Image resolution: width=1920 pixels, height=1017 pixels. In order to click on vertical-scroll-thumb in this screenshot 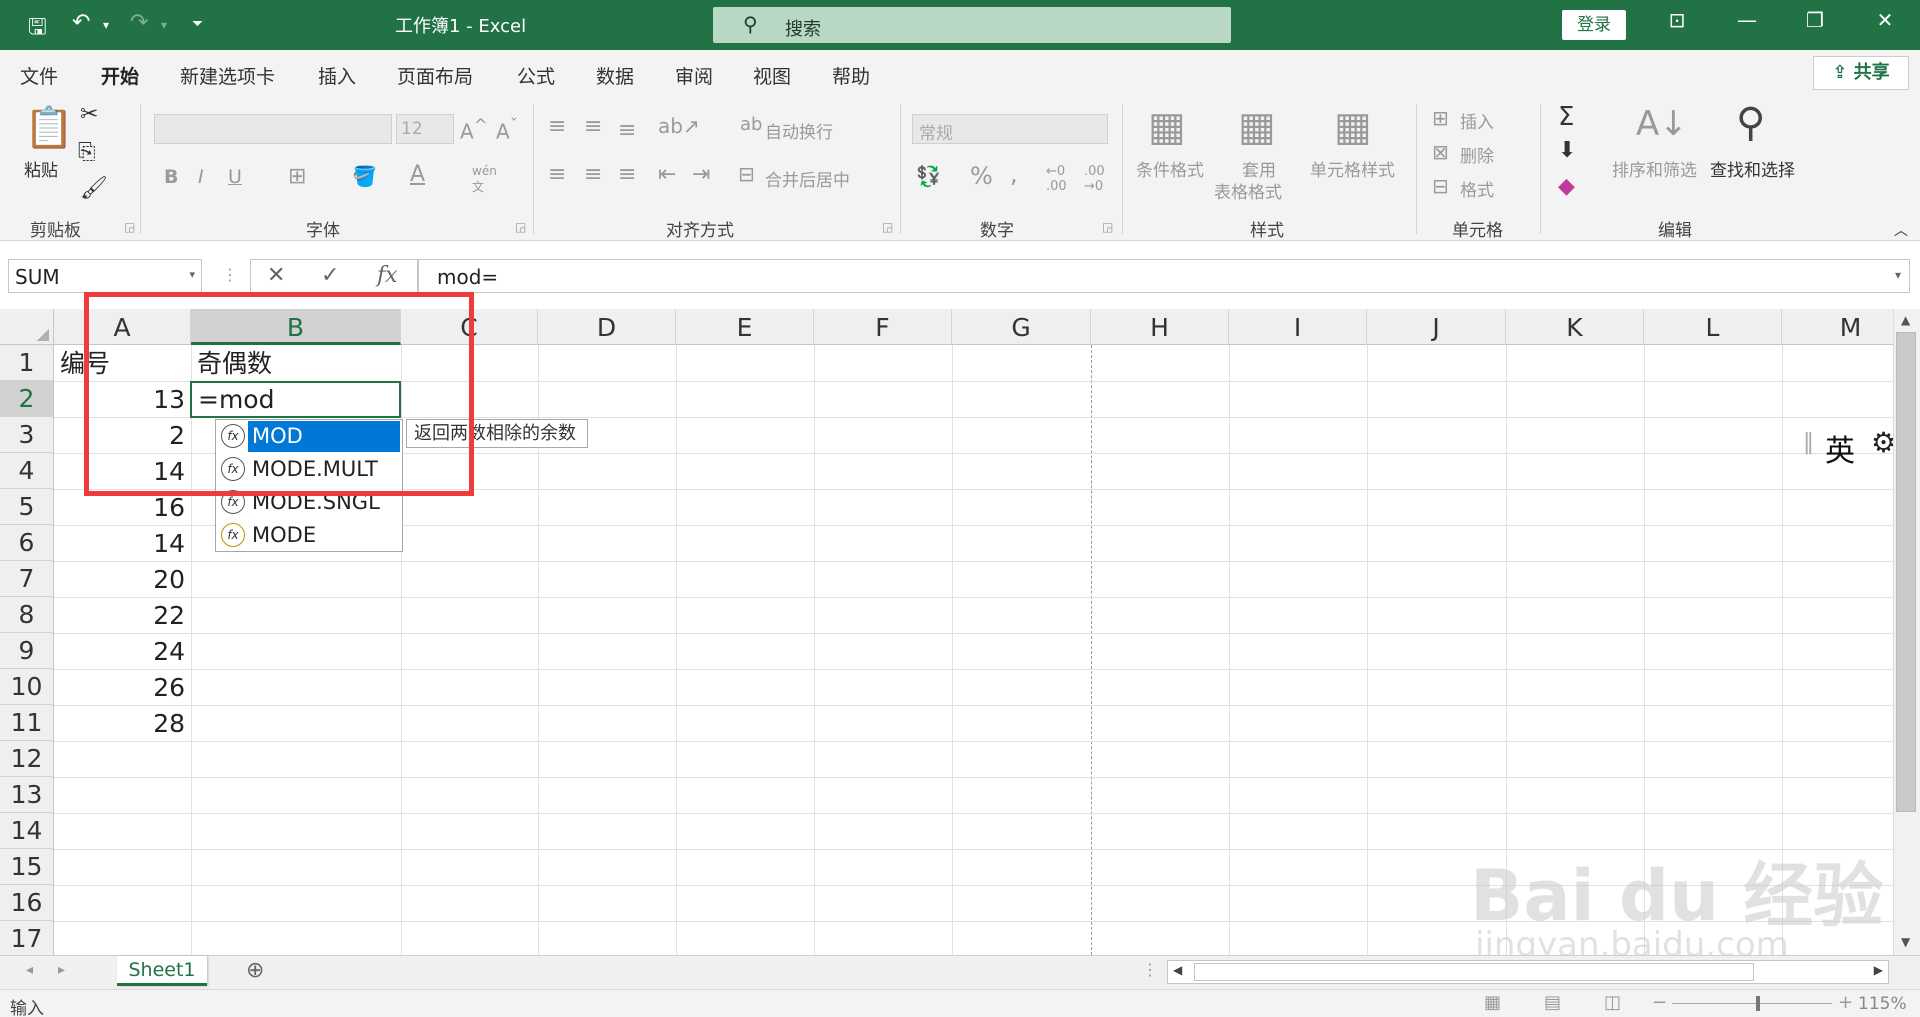, I will do `click(1906, 572)`.